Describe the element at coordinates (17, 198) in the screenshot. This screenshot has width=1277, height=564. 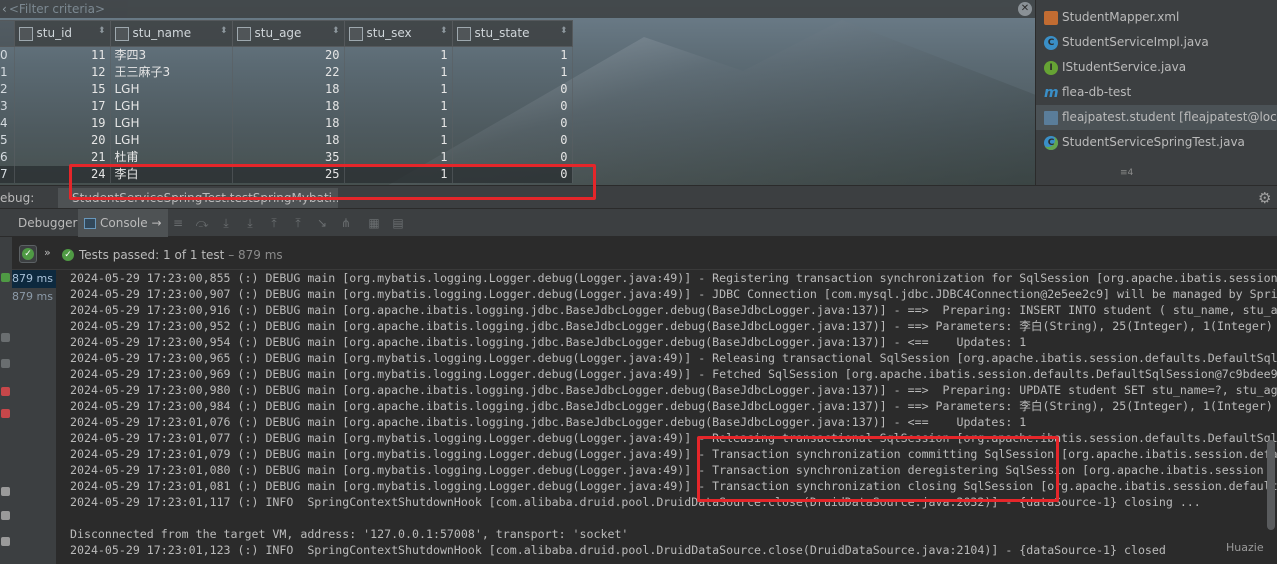
I see `debug-label: ebug:` at that location.